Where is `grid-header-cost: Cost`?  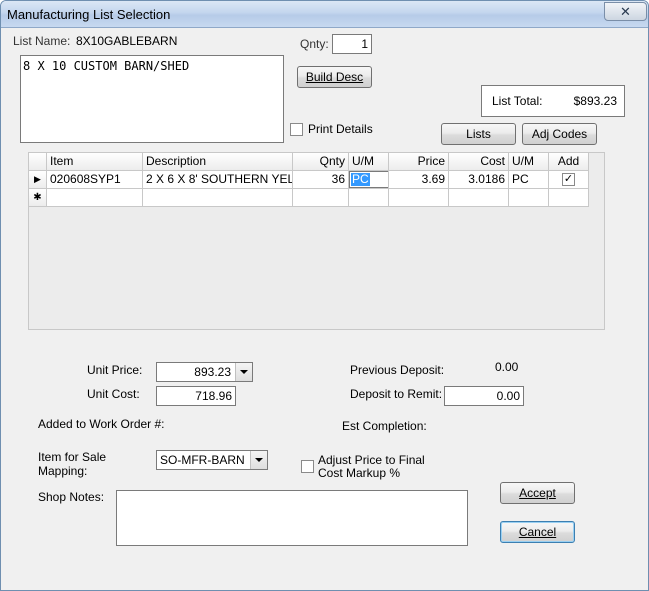
grid-header-cost: Cost is located at coordinates (479, 162).